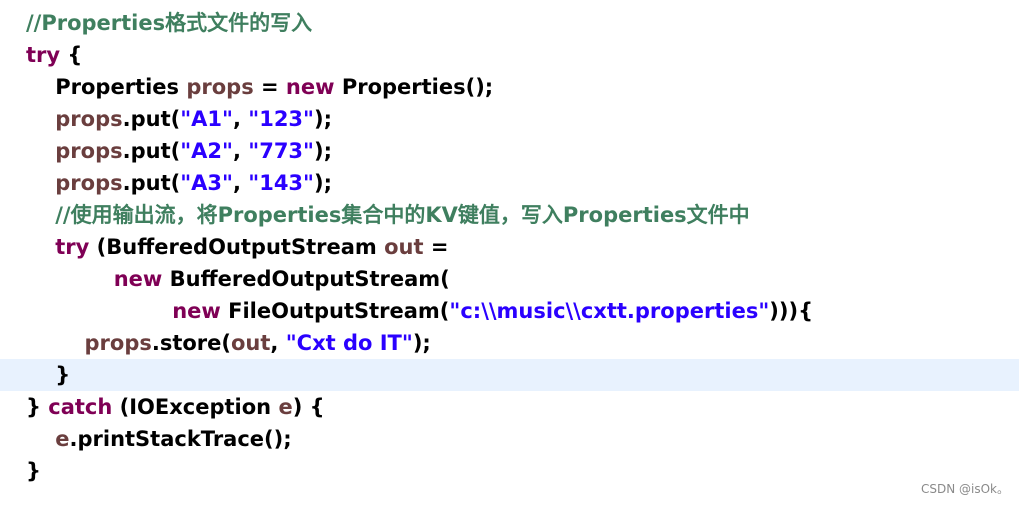  Describe the element at coordinates (195, 407) in the screenshot. I see `token-plain: (IOException` at that location.